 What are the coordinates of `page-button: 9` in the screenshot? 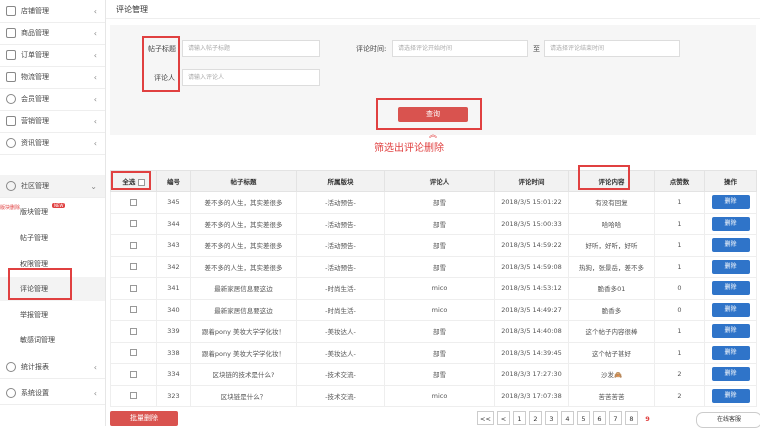 It's located at (647, 418).